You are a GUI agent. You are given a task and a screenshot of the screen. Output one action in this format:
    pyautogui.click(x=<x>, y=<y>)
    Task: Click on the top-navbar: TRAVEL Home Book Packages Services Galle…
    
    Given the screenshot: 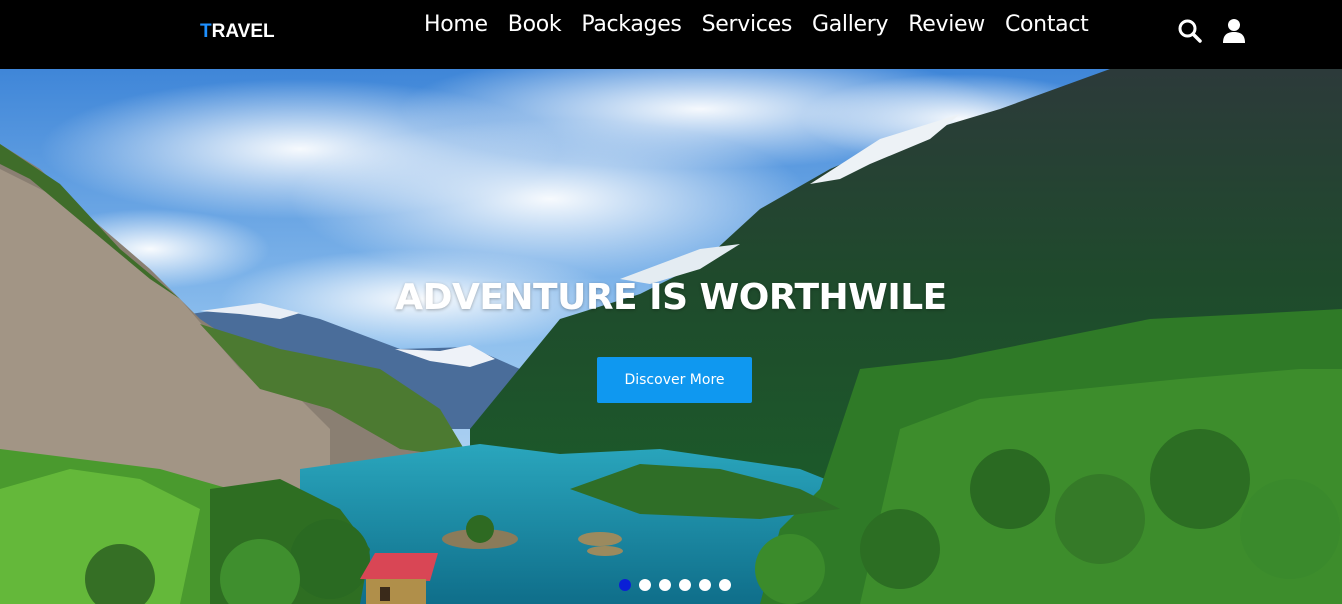 What is the action you would take?
    pyautogui.click(x=671, y=34)
    